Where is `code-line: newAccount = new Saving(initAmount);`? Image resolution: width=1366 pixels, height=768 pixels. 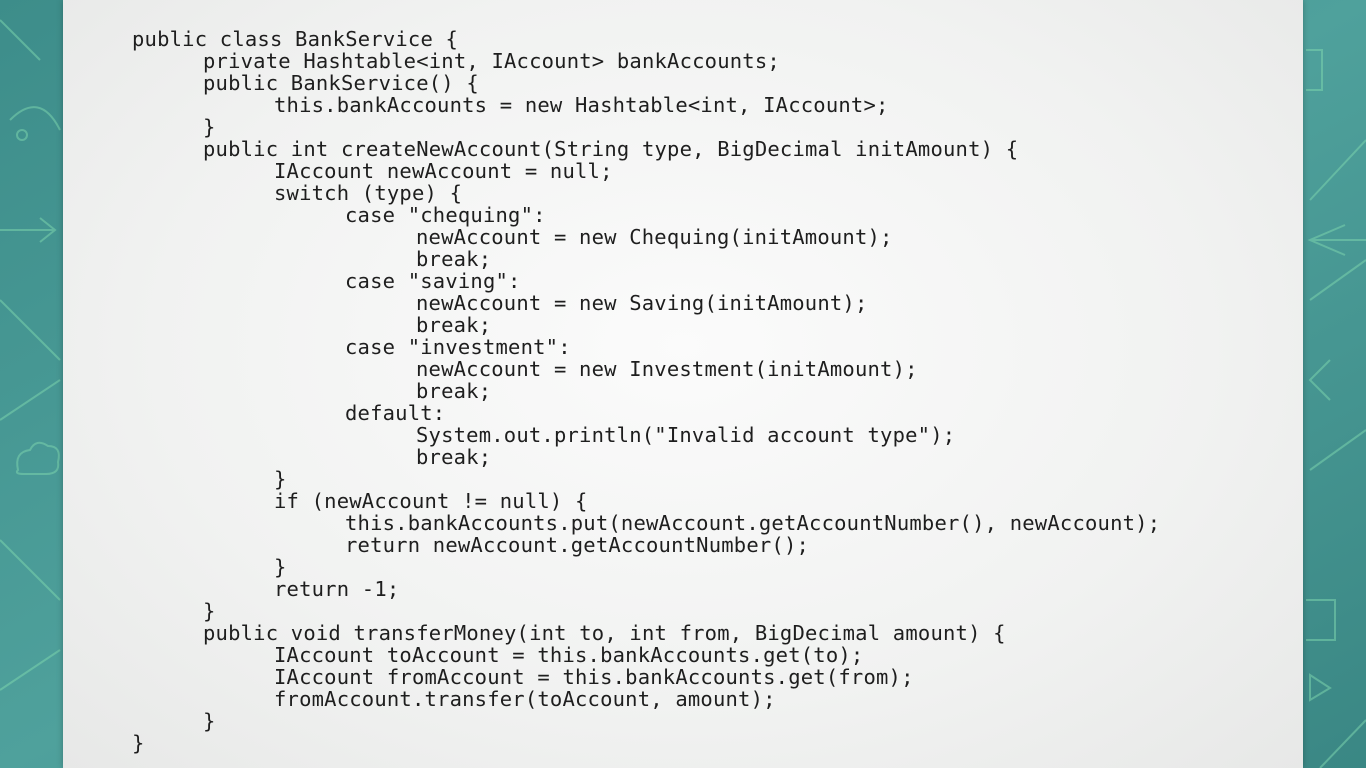 code-line: newAccount = new Saving(initAmount); is located at coordinates (642, 303).